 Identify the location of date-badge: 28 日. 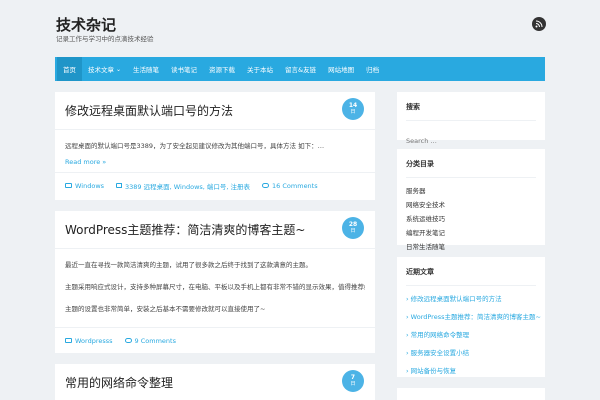
(353, 228).